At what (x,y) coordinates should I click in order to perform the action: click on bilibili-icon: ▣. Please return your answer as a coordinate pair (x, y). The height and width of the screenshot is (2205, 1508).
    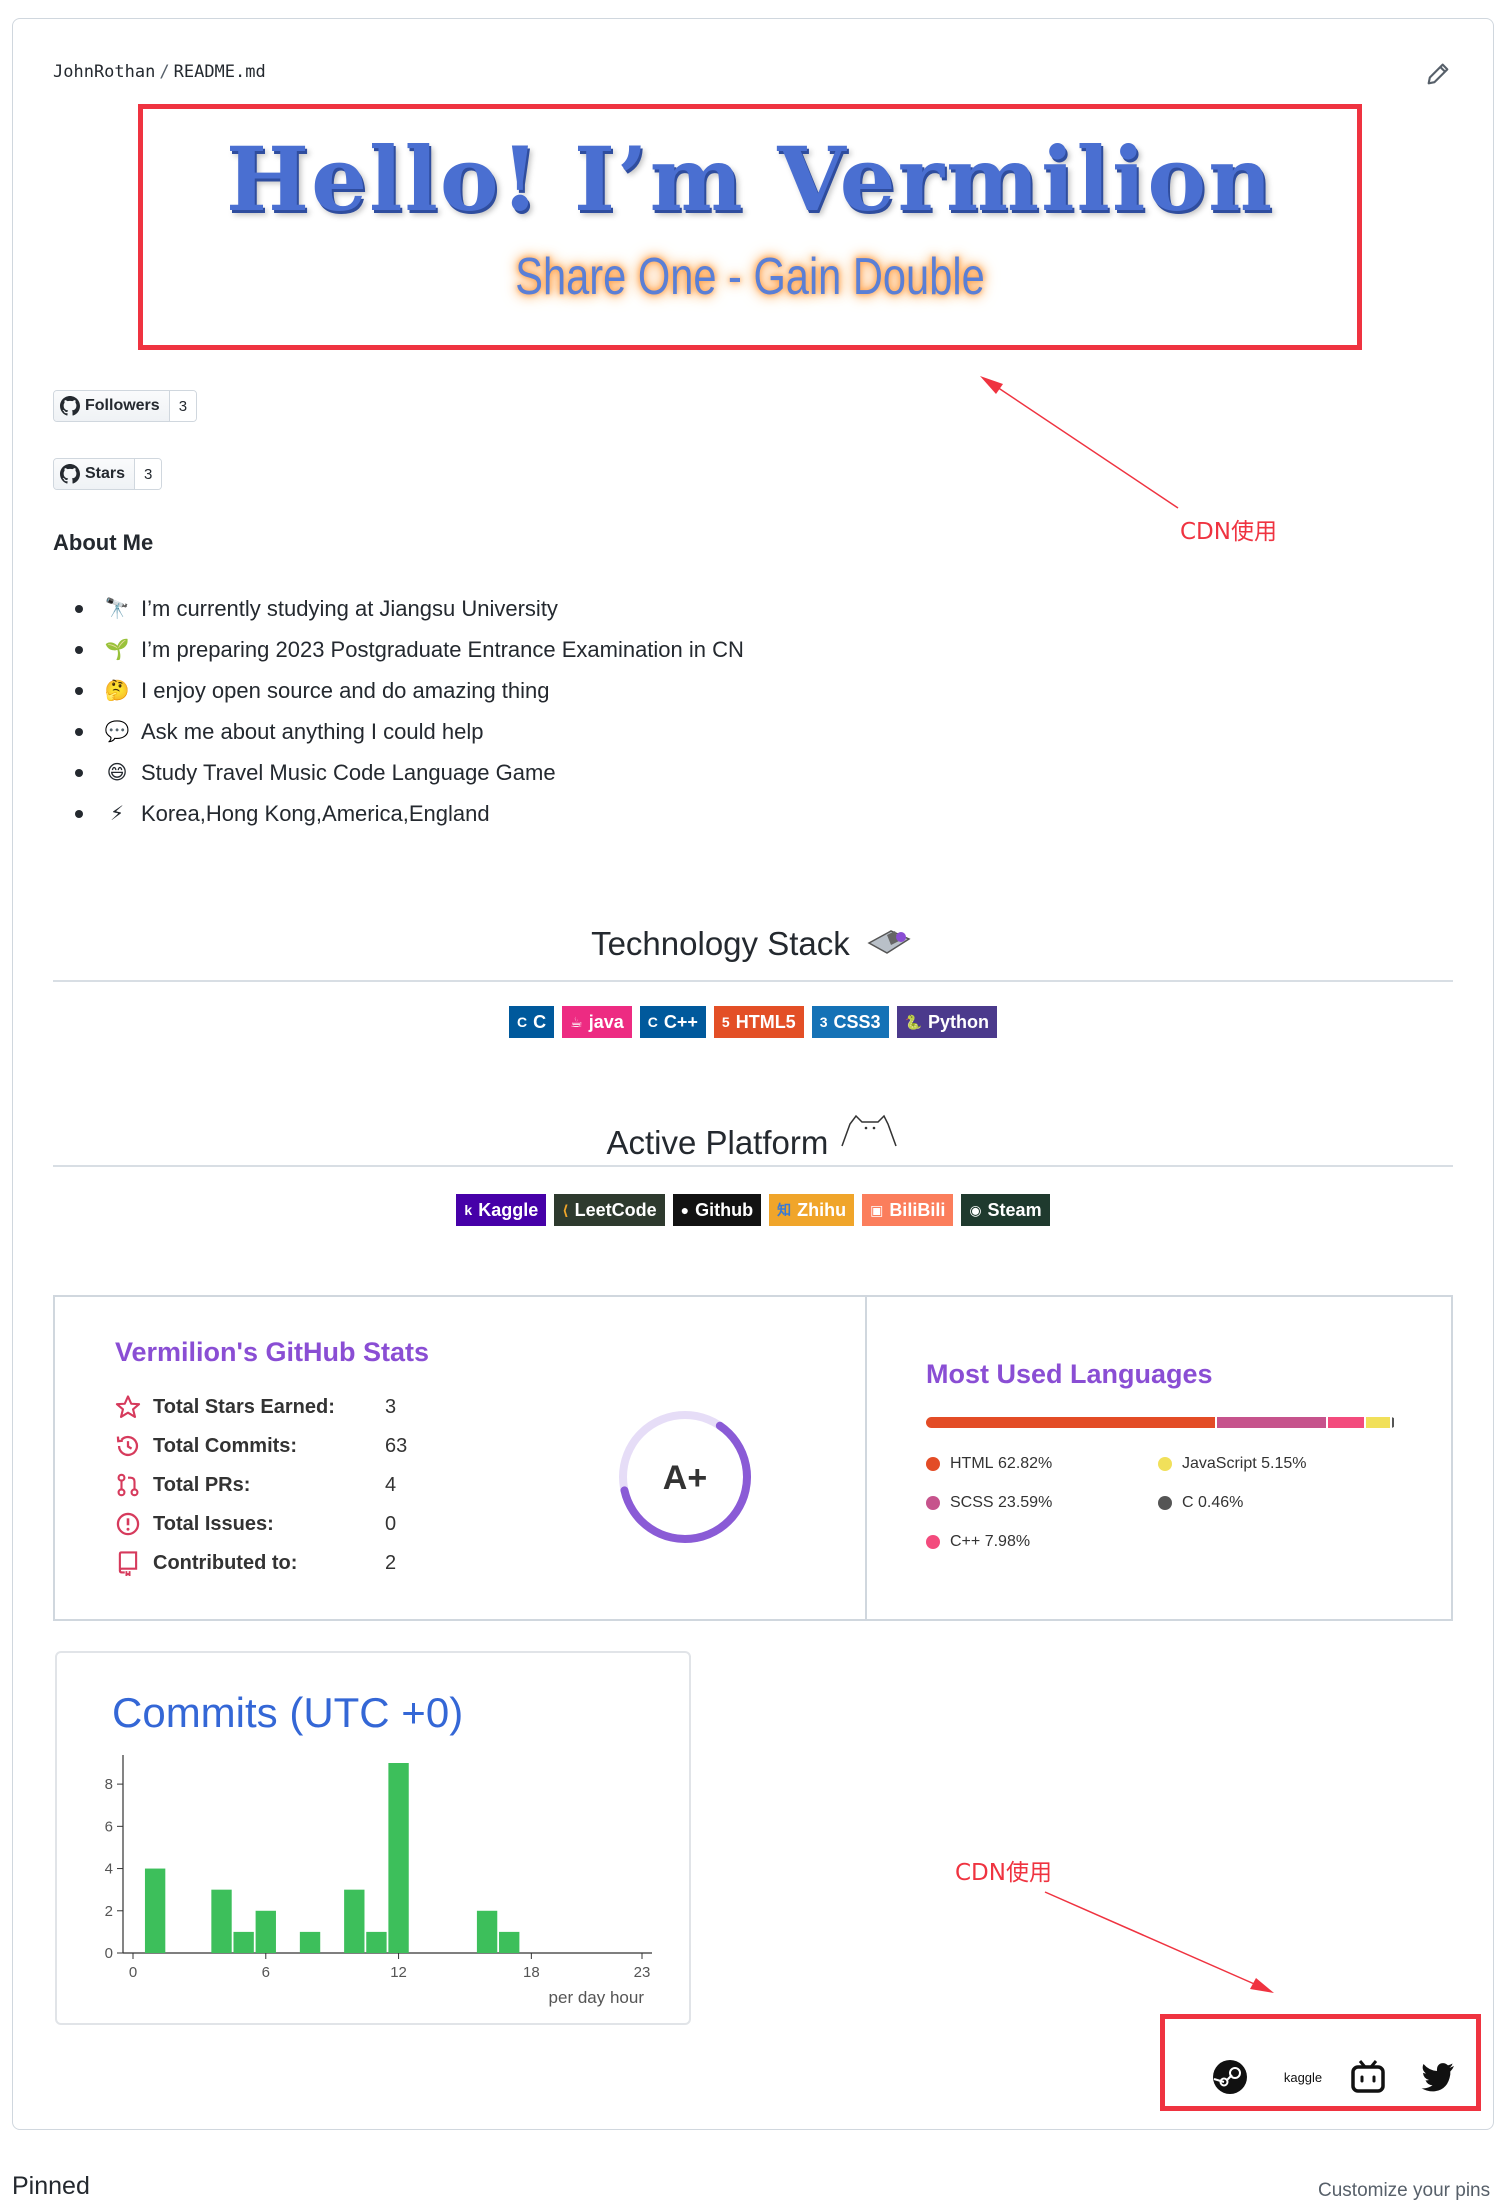
    Looking at the image, I should click on (877, 1209).